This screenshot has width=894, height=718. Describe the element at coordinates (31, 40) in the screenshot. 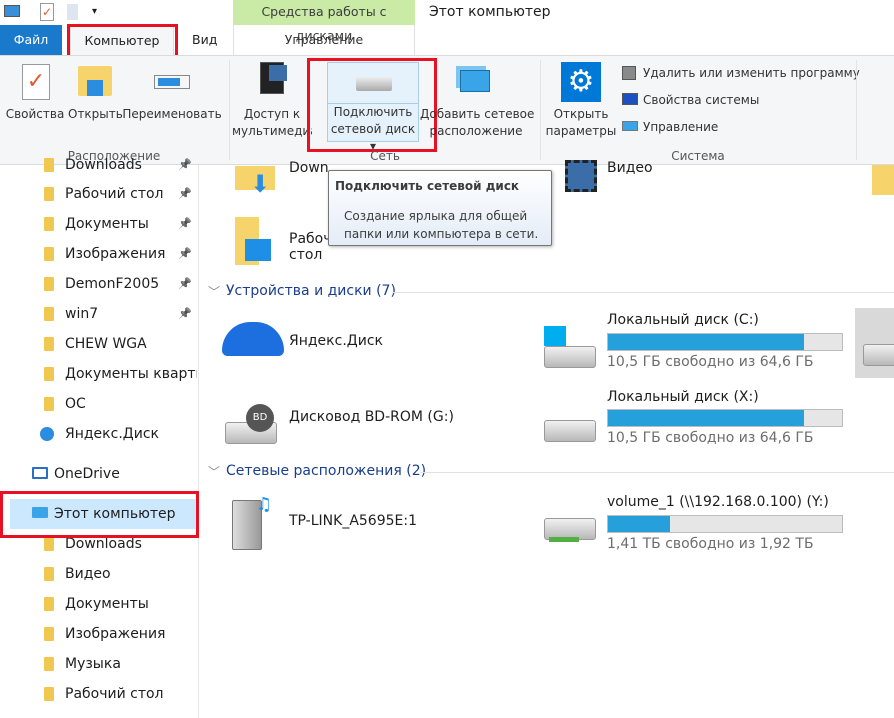

I see `tab-file: Файл` at that location.